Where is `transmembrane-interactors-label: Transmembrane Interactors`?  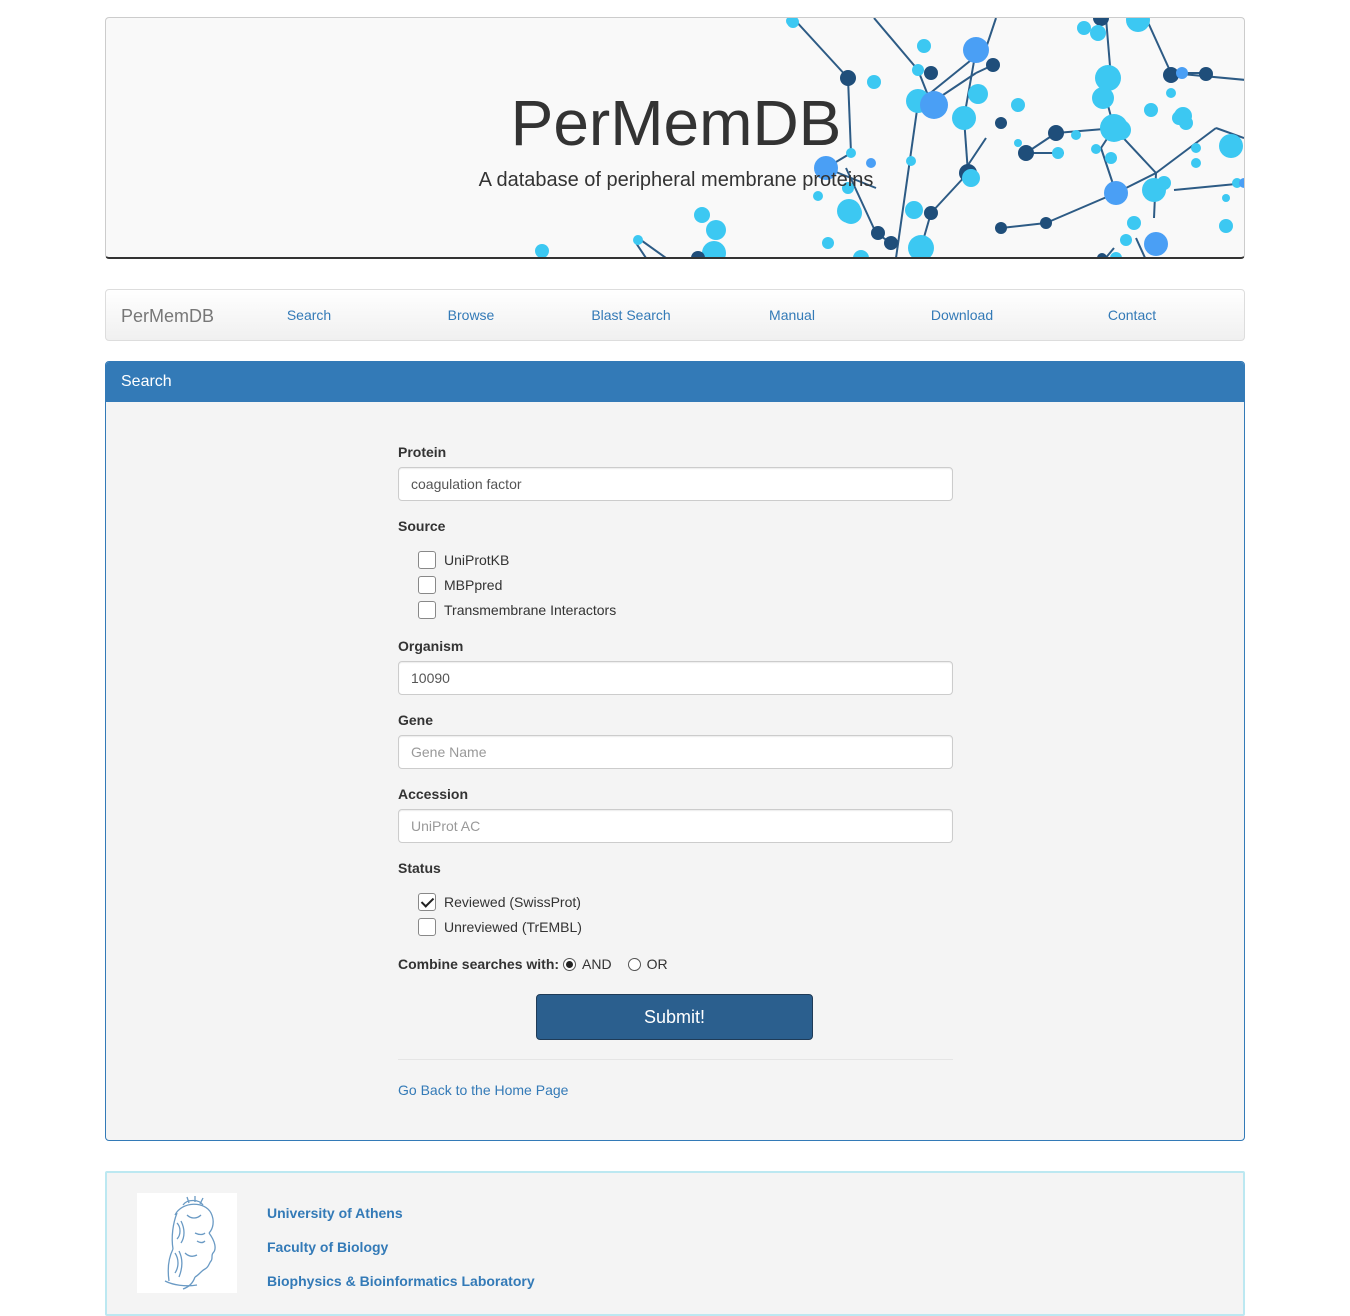
transmembrane-interactors-label: Transmembrane Interactors is located at coordinates (530, 610).